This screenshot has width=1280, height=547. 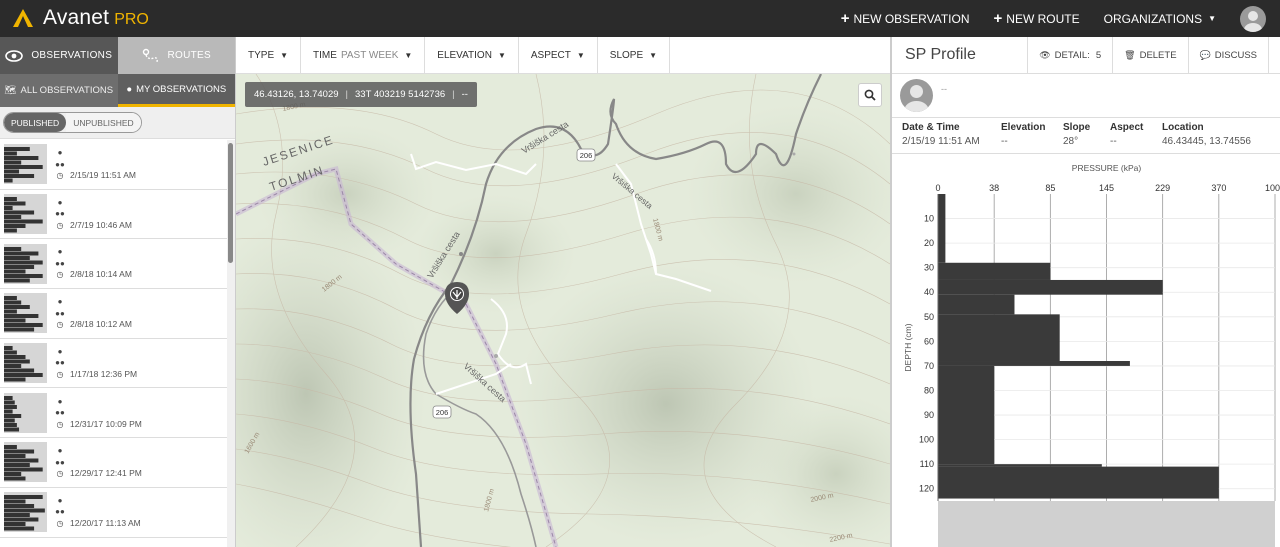 I want to click on route-shield-206-upper: 206, so click(x=586, y=155).